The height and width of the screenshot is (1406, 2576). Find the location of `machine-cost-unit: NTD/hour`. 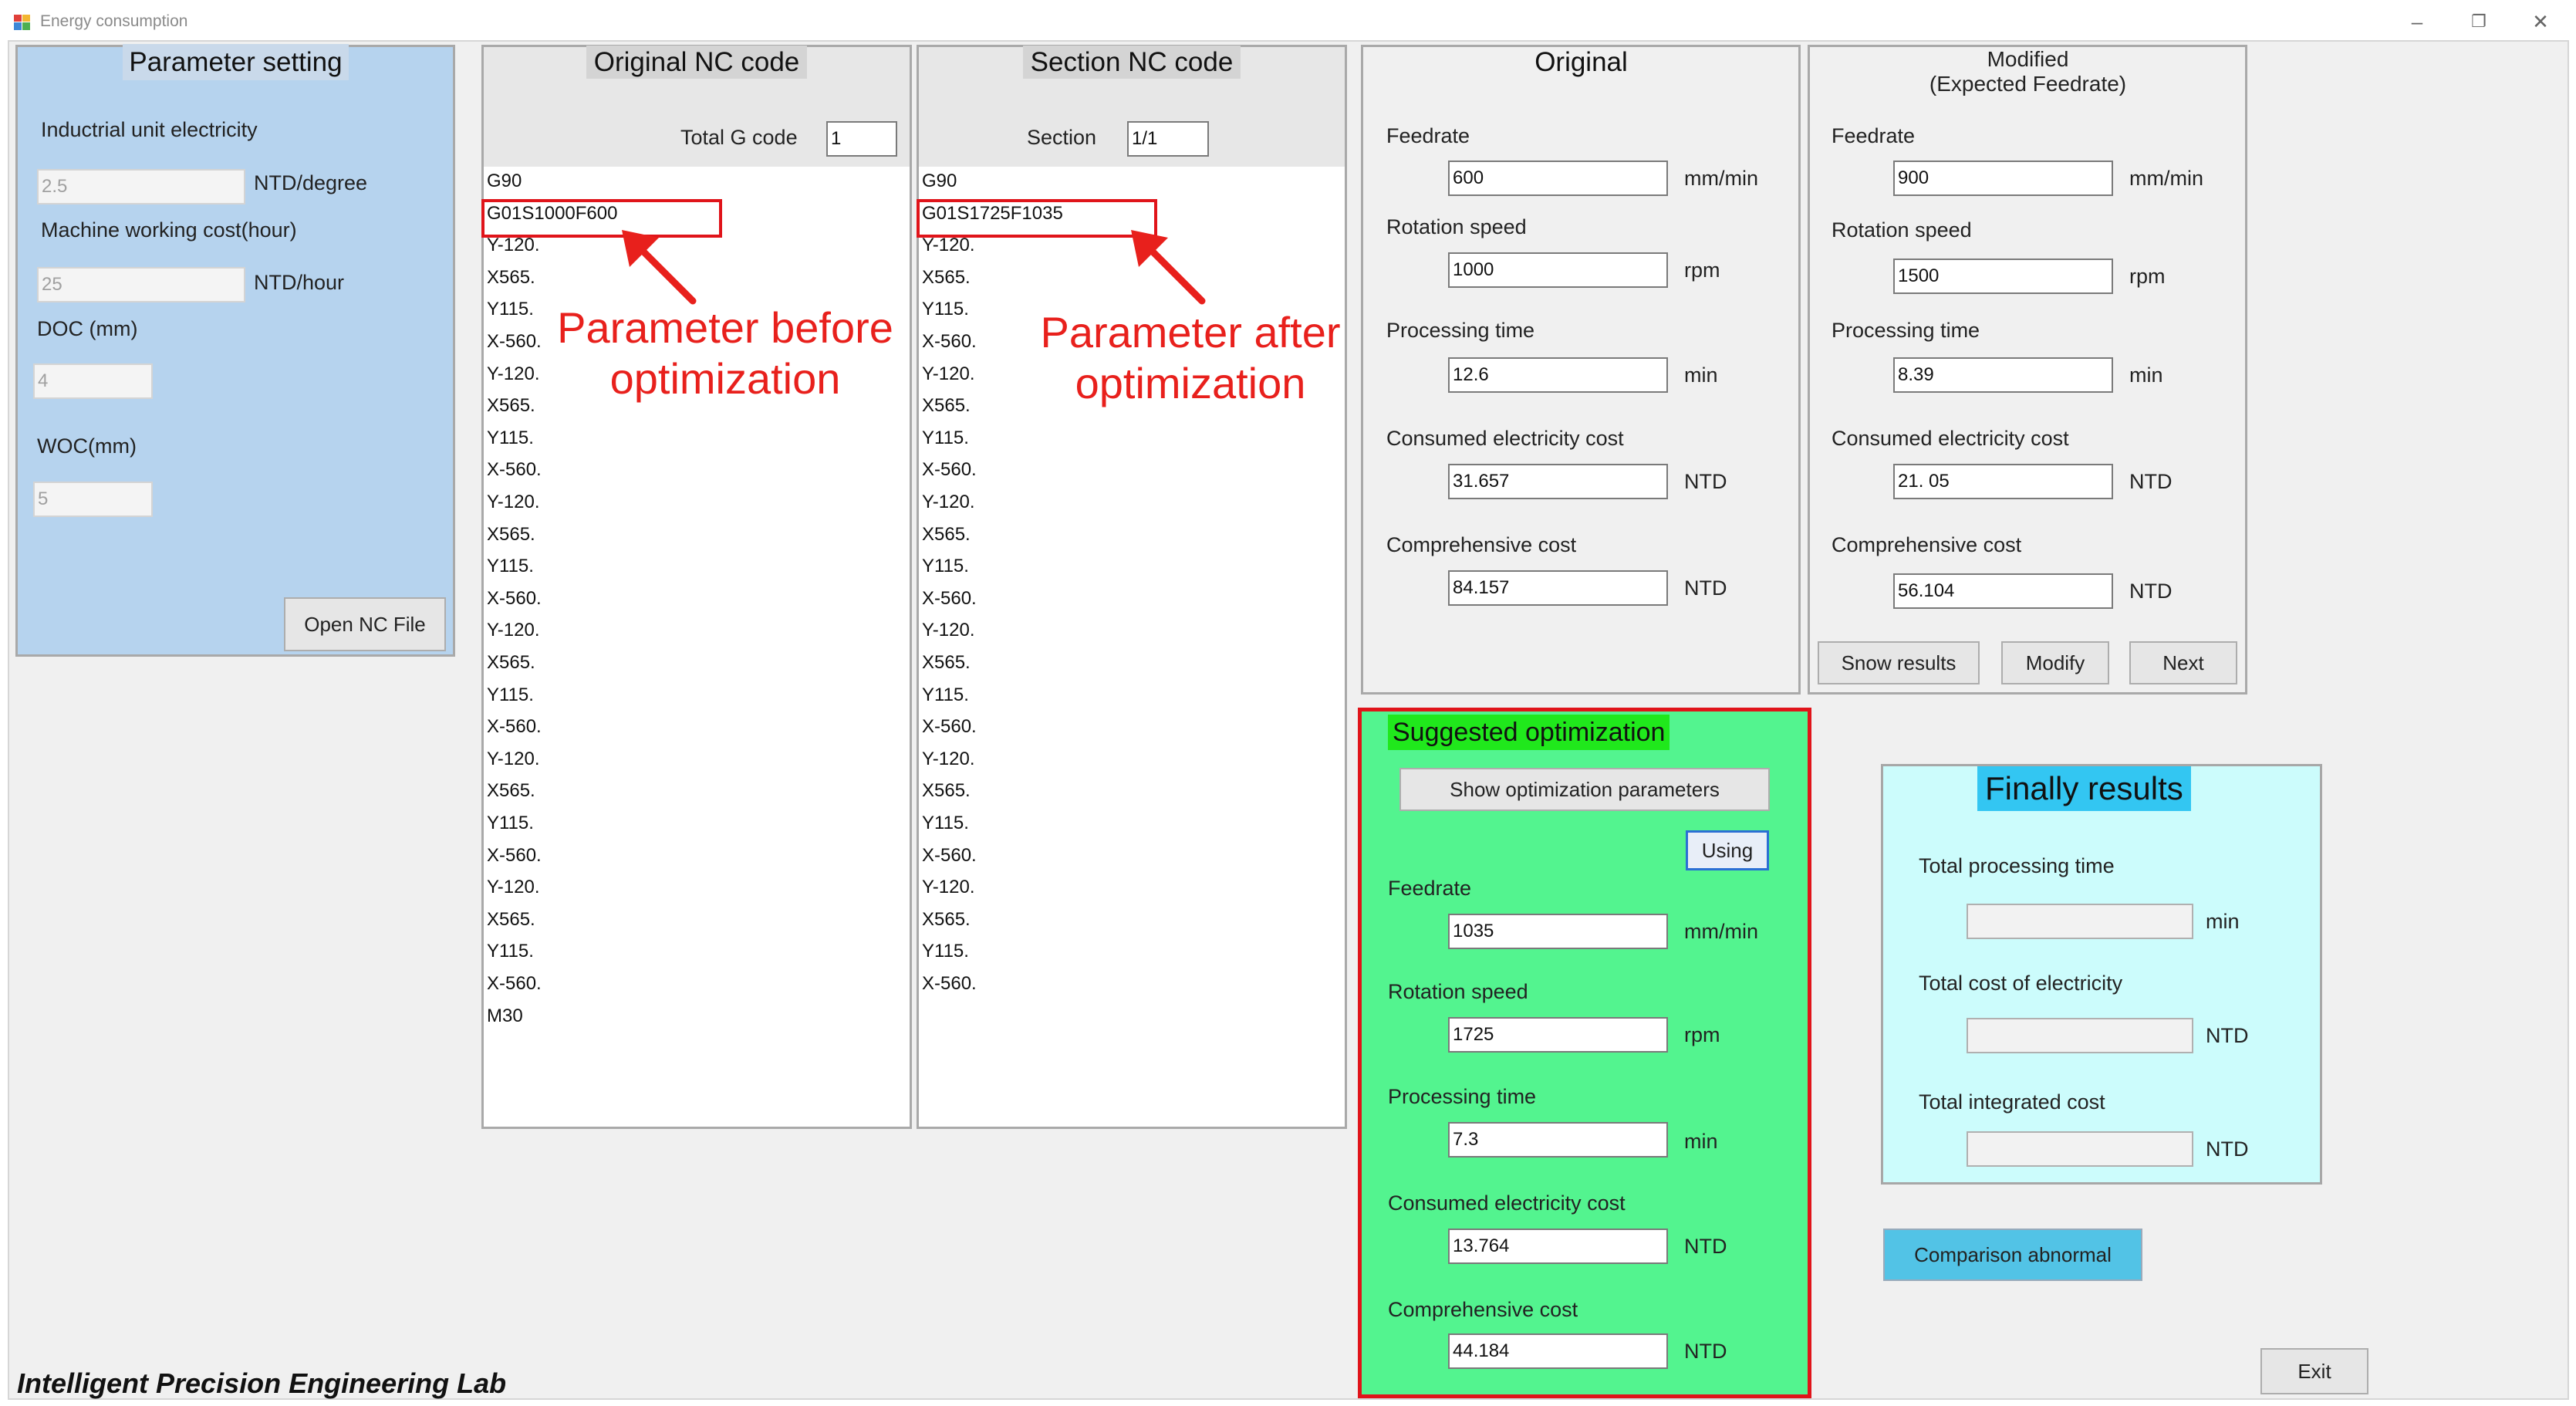

machine-cost-unit: NTD/hour is located at coordinates (300, 282).